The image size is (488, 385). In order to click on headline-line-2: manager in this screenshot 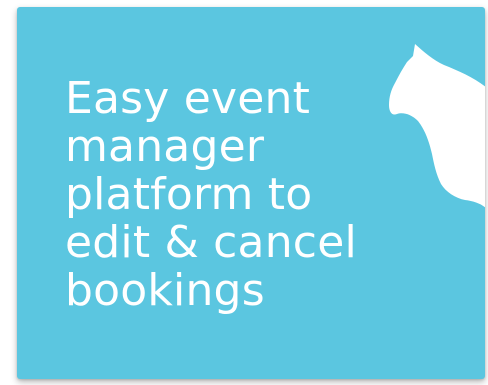, I will do `click(165, 146)`.